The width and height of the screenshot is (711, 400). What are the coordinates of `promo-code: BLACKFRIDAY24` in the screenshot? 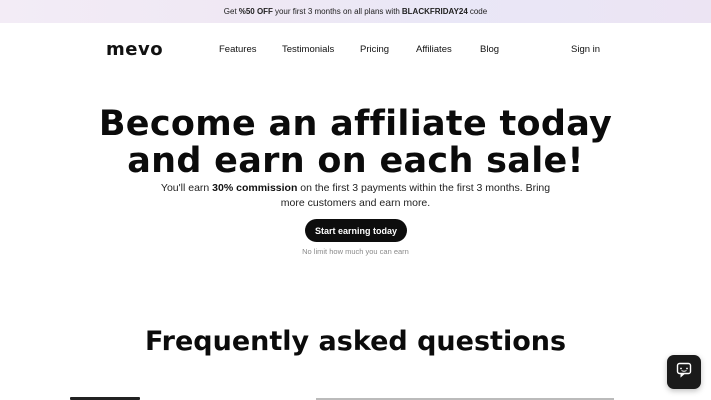 It's located at (434, 11).